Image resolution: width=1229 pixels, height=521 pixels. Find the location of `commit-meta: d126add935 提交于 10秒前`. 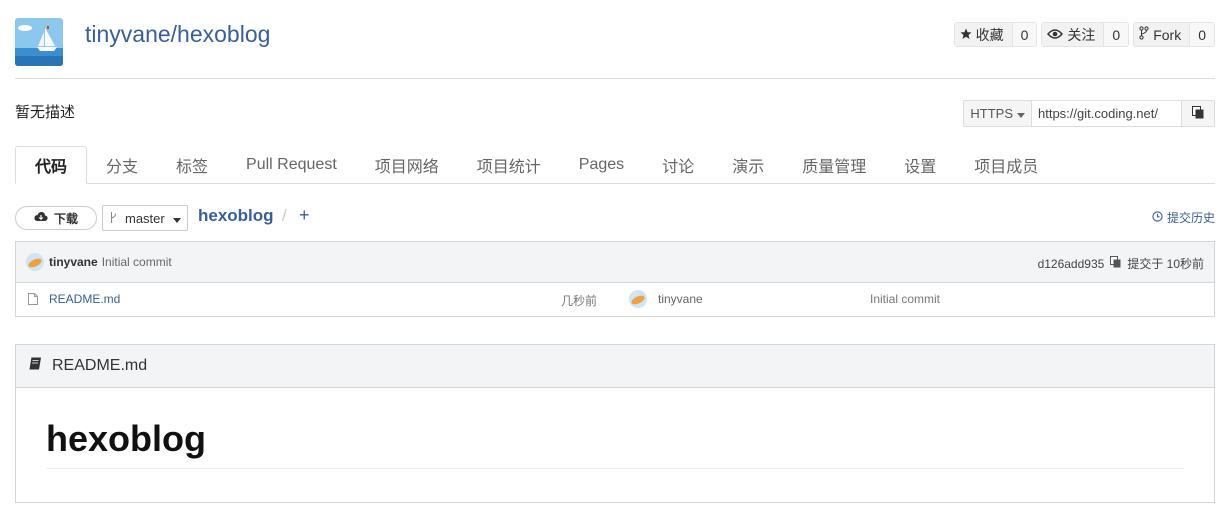

commit-meta: d126add935 提交于 10秒前 is located at coordinates (1121, 263).